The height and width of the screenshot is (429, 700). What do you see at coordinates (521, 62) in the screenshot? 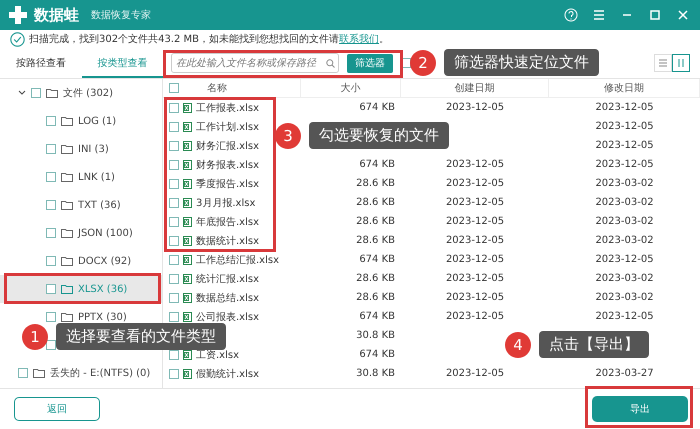
I see `callout-tooltip: 筛选器快速定位文件` at bounding box center [521, 62].